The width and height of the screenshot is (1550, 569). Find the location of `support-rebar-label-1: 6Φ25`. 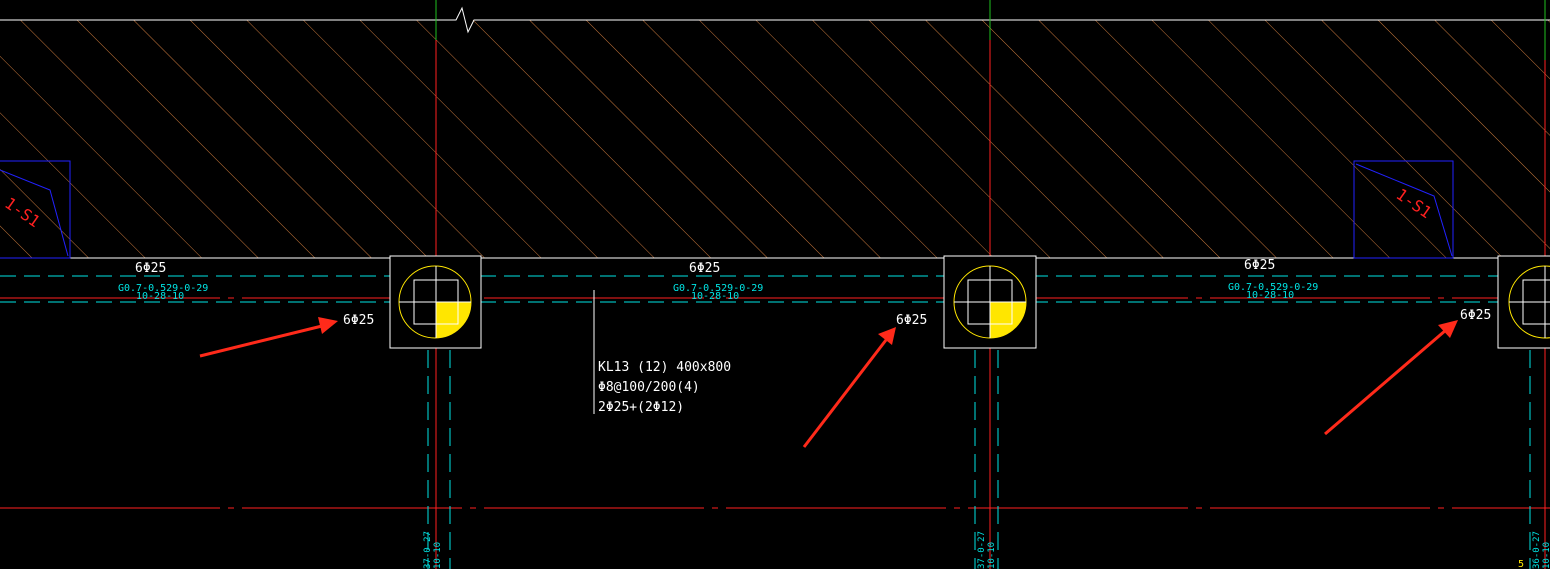

support-rebar-label-1: 6Φ25 is located at coordinates (358, 320).